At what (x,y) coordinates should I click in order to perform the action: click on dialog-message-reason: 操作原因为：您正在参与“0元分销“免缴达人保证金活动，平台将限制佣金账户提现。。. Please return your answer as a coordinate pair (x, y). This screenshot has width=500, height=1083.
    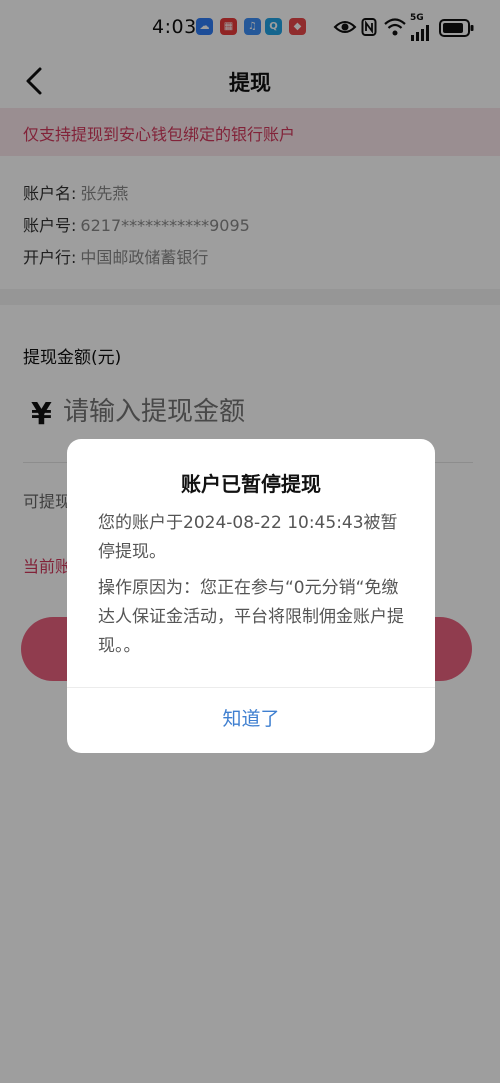
    Looking at the image, I should click on (251, 617).